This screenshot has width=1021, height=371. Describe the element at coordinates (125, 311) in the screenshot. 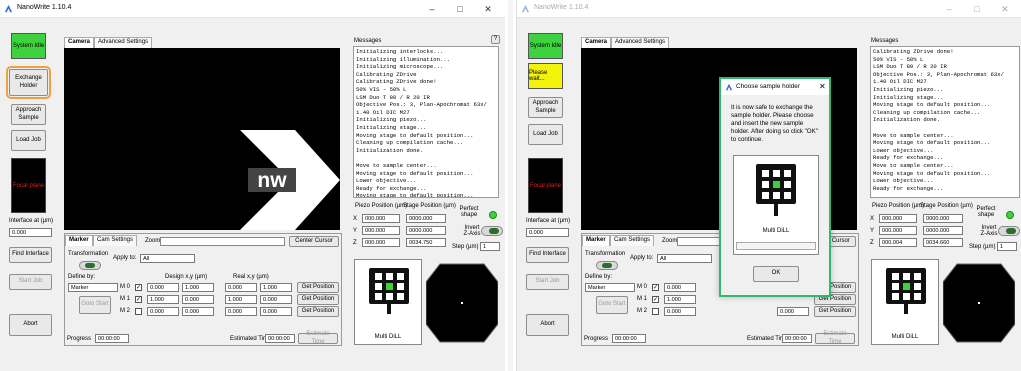

I see `marker-row-label: M 2` at that location.